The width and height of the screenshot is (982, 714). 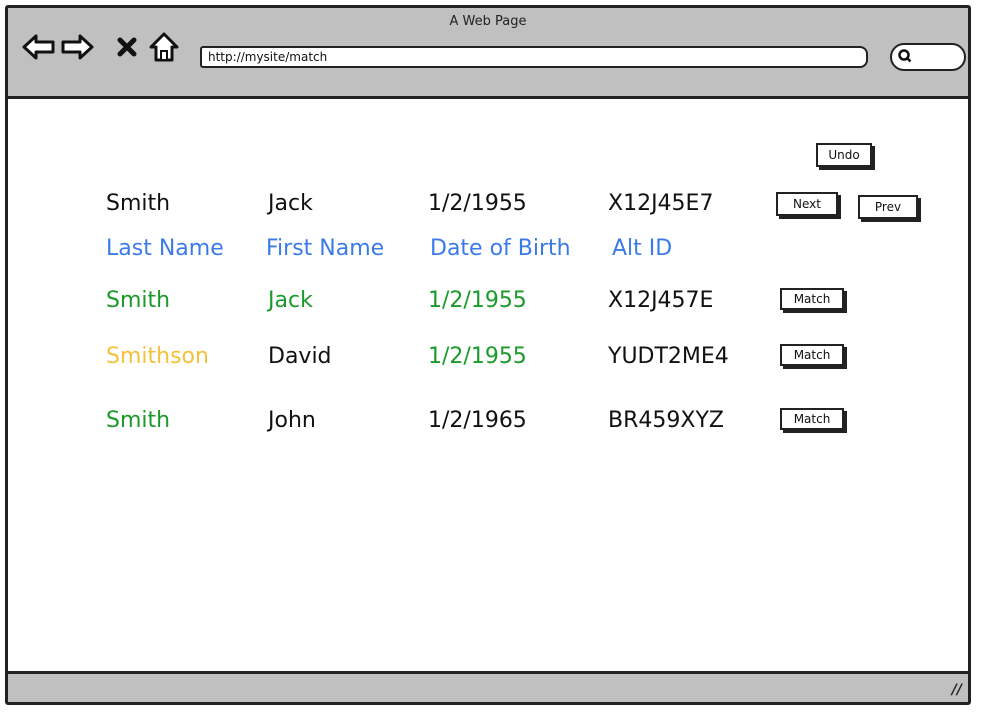 I want to click on record-first-name: Jack, so click(x=290, y=203).